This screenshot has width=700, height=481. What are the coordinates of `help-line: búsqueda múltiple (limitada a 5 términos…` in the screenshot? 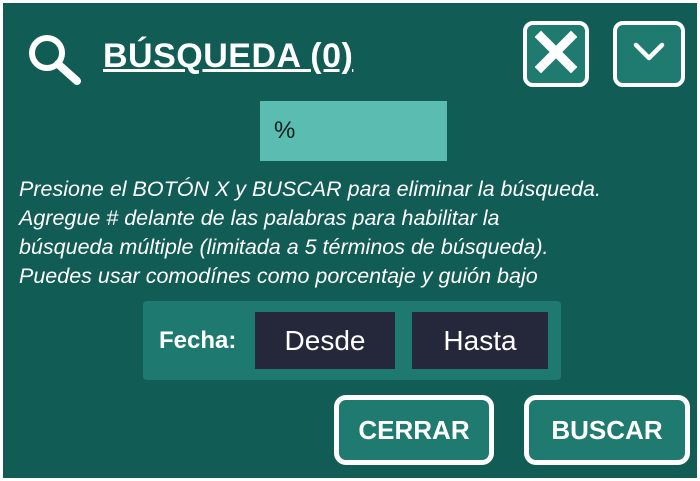 It's located at (284, 247).